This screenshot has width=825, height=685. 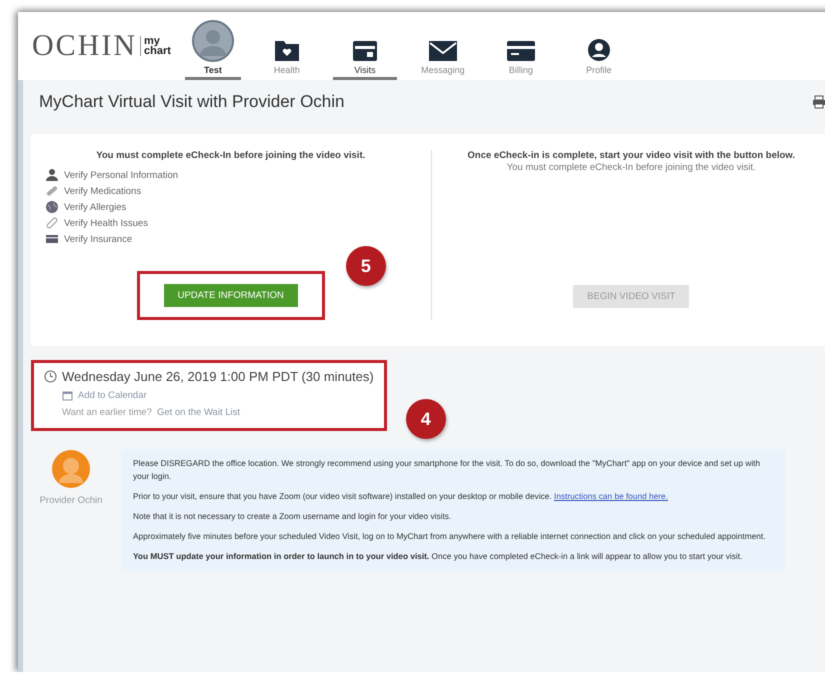 I want to click on checklist-item: Verify Insurance, so click(x=98, y=239).